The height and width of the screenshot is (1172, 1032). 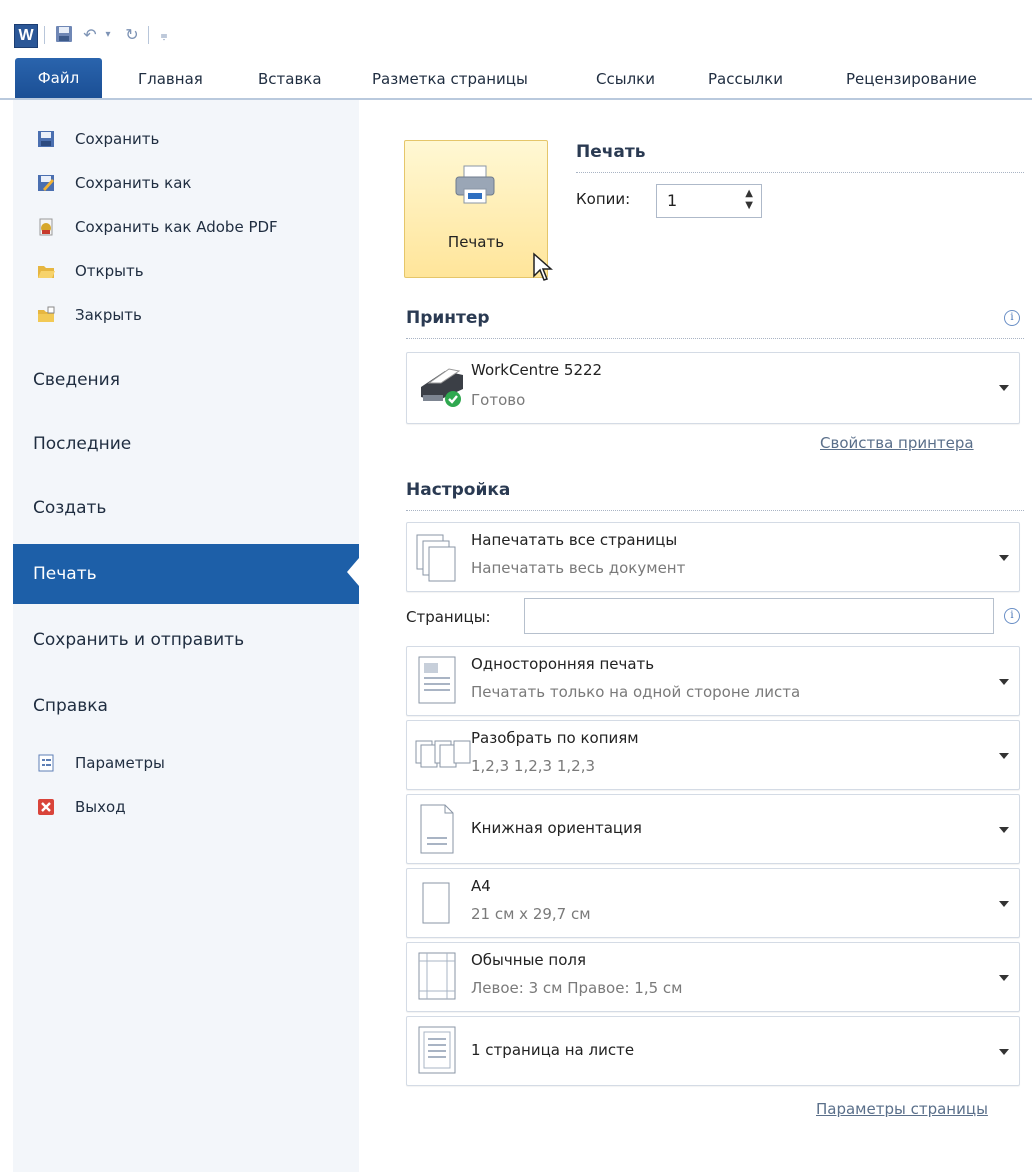 I want to click on tab-references: Ссылки, so click(x=625, y=79).